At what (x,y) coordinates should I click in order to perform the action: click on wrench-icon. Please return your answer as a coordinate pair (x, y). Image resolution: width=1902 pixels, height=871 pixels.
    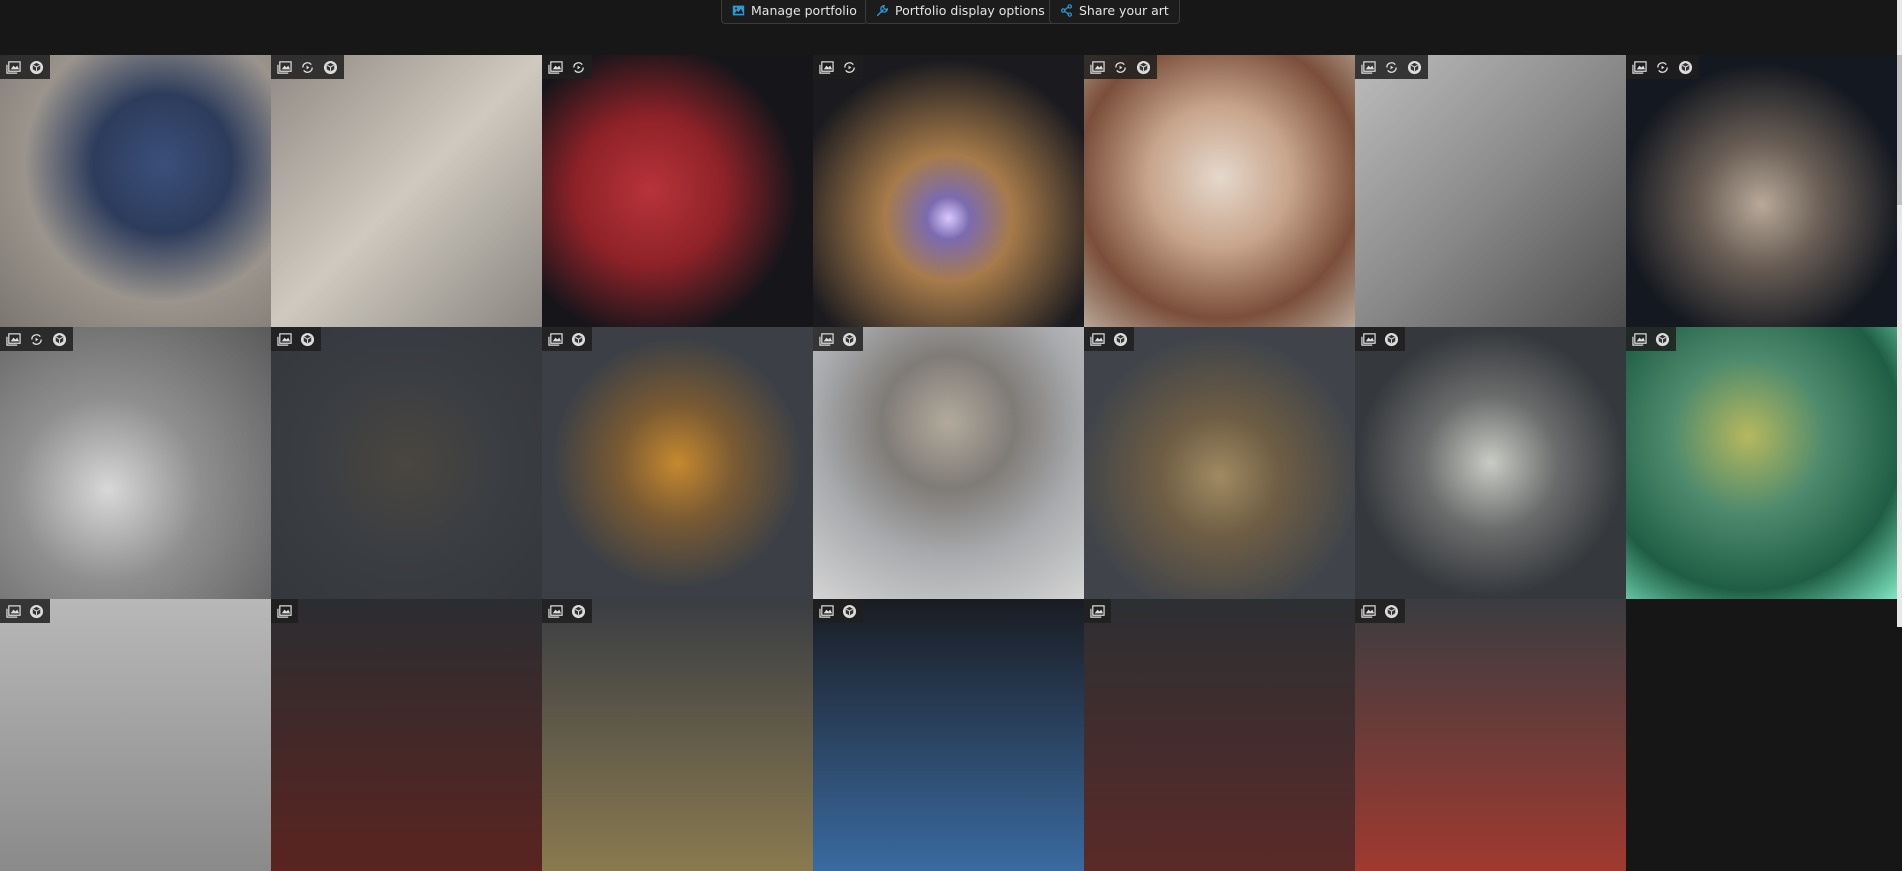
    Looking at the image, I should click on (882, 10).